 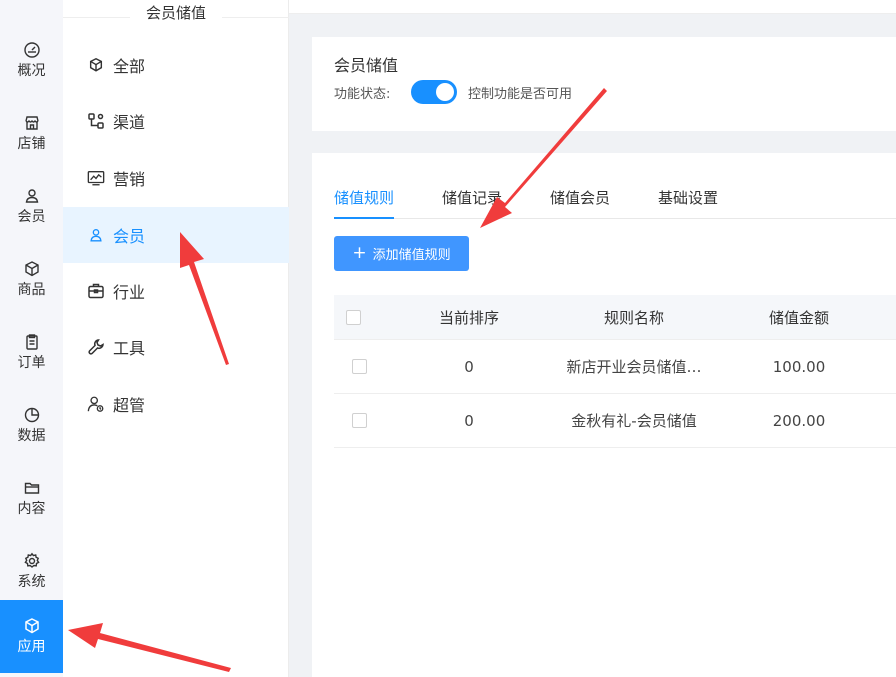 What do you see at coordinates (31, 352) in the screenshot?
I see `rail-item-orders: 订单` at bounding box center [31, 352].